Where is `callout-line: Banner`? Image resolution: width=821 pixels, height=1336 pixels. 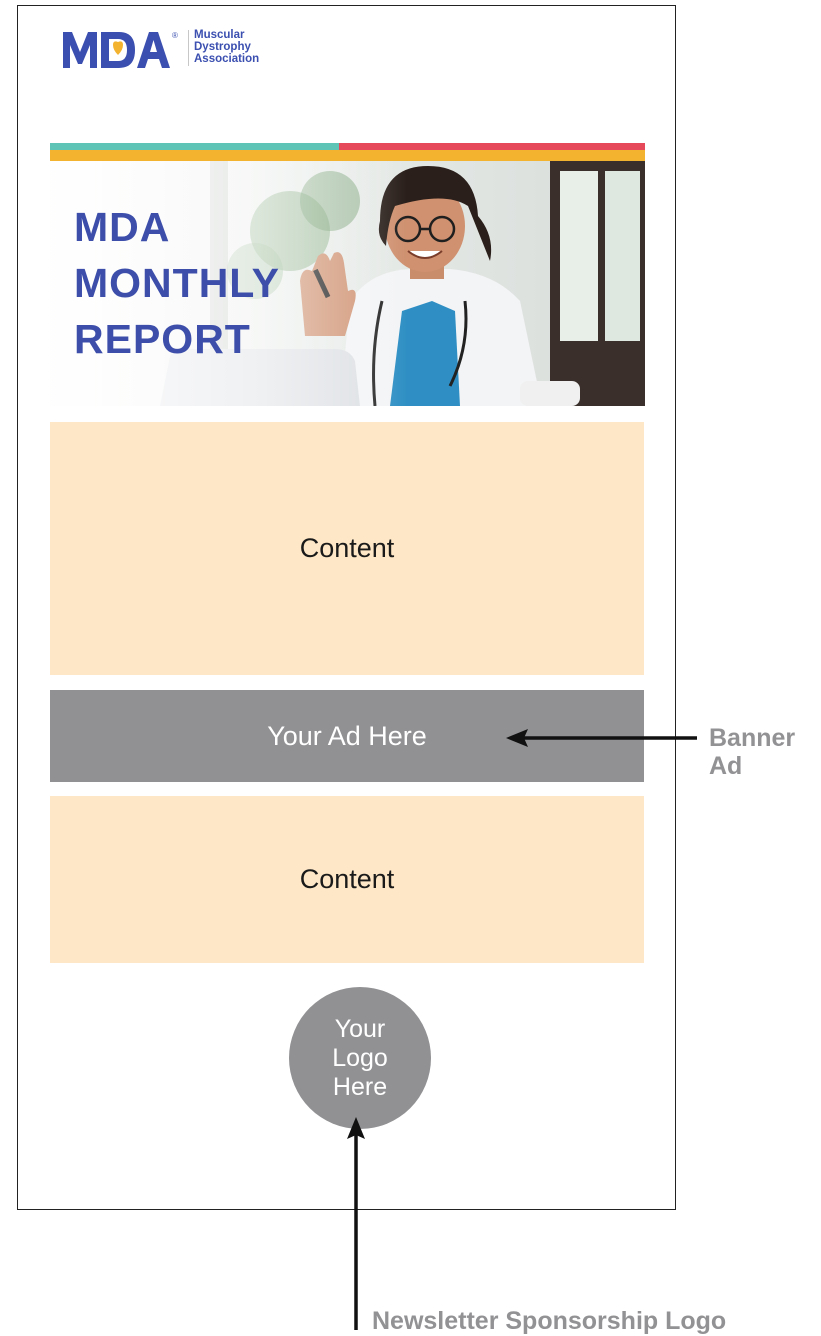 callout-line: Banner is located at coordinates (752, 738).